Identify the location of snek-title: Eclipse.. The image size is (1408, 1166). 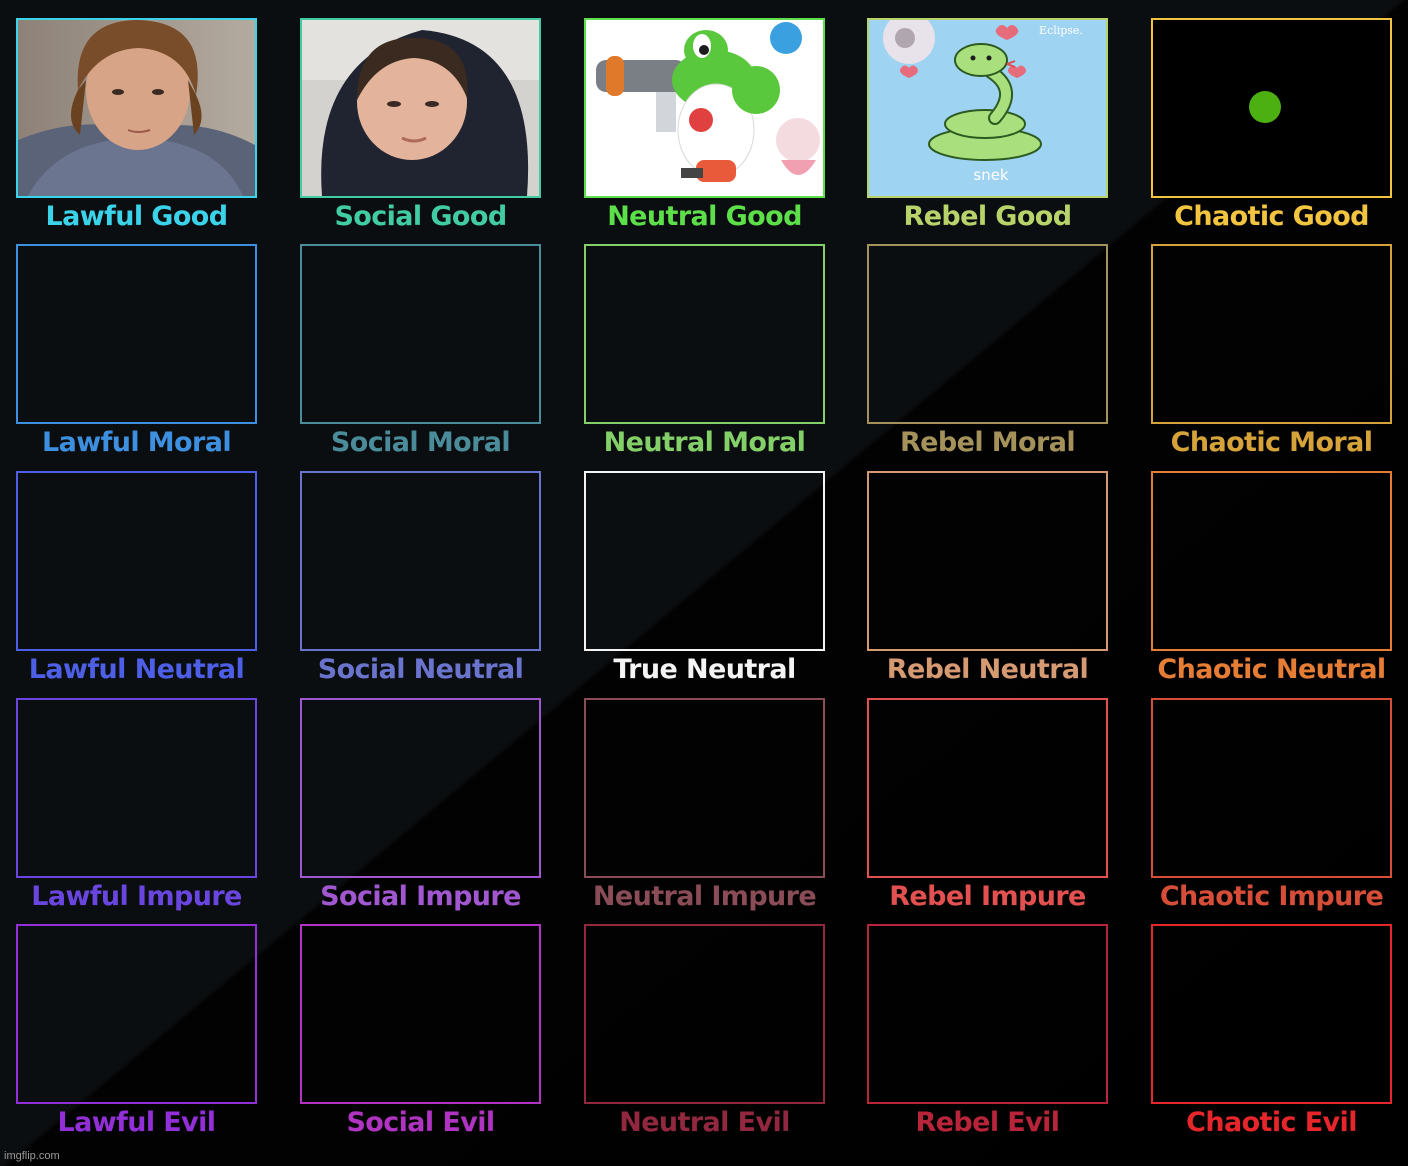
(1061, 30).